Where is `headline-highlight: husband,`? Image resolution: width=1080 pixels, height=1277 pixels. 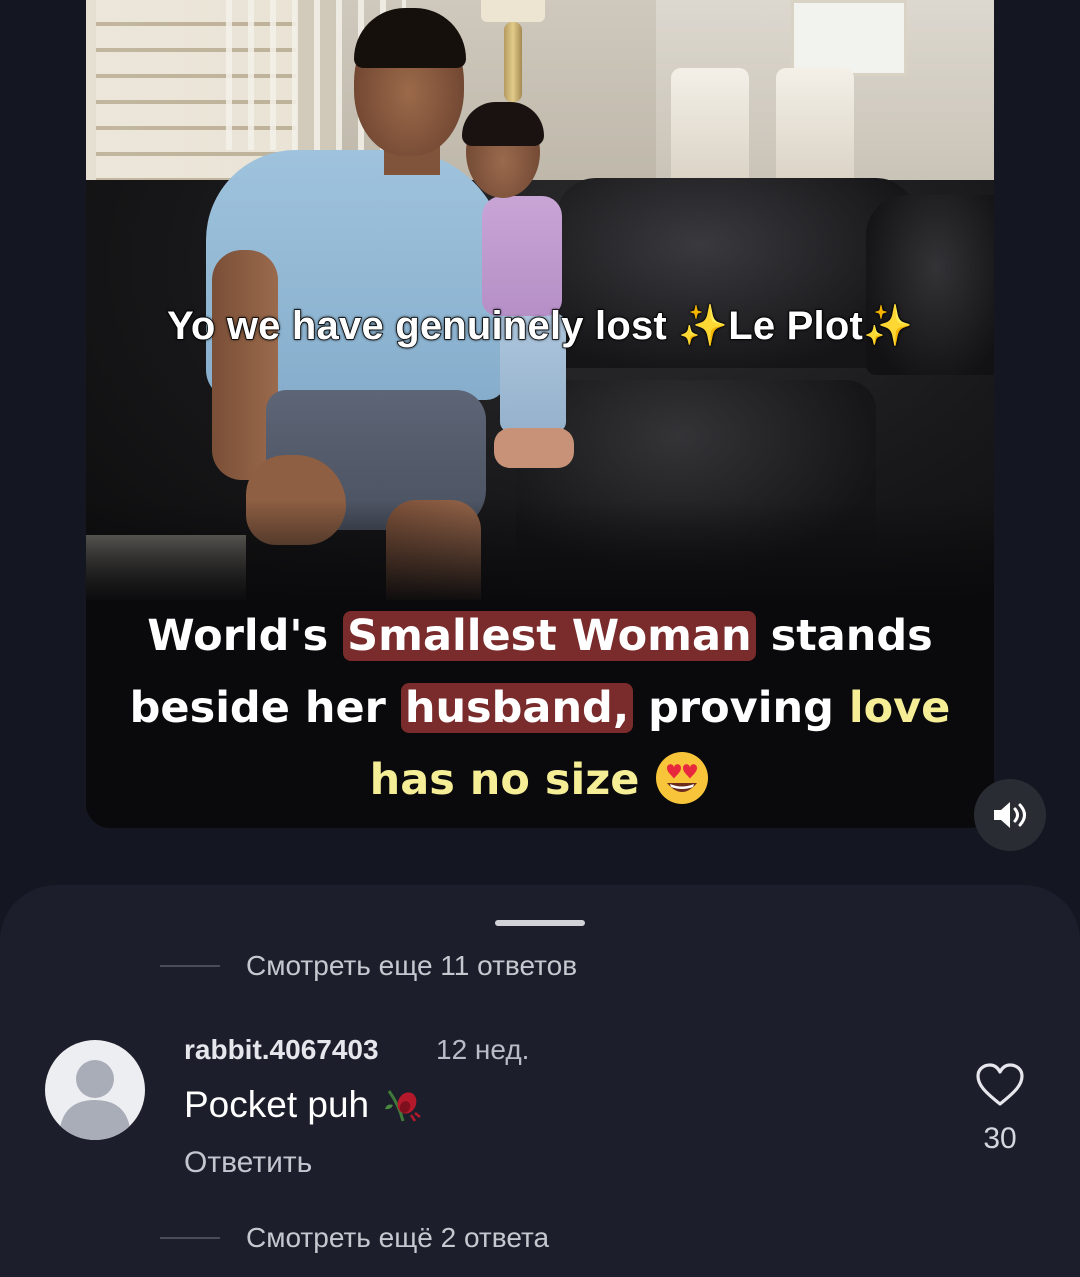 headline-highlight: husband, is located at coordinates (517, 708).